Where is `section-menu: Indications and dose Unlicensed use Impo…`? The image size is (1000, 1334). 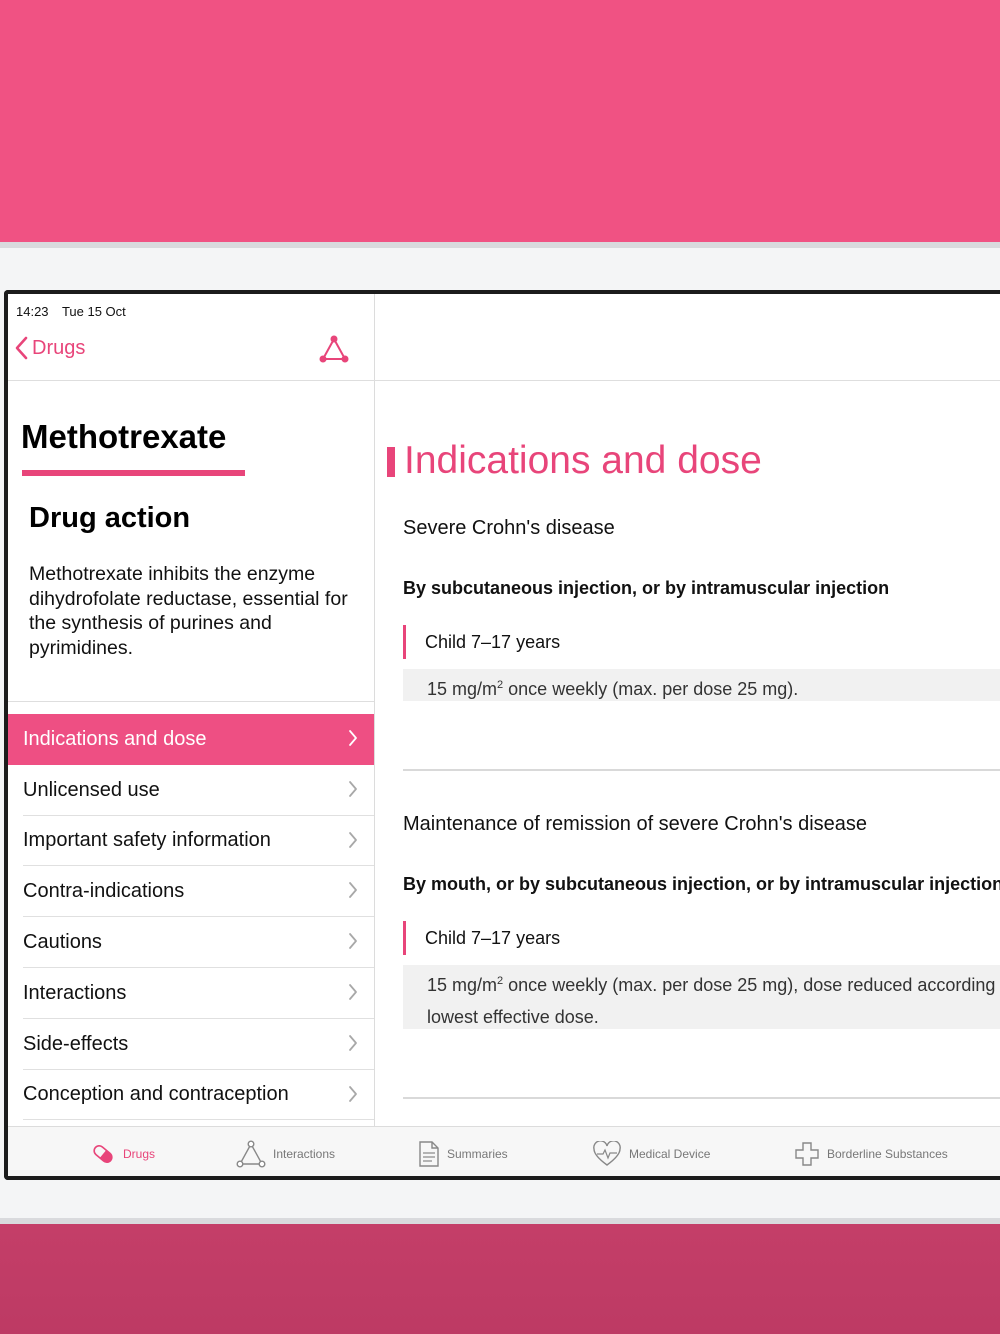
section-menu: Indications and dose Unlicensed use Impo… is located at coordinates (191, 917).